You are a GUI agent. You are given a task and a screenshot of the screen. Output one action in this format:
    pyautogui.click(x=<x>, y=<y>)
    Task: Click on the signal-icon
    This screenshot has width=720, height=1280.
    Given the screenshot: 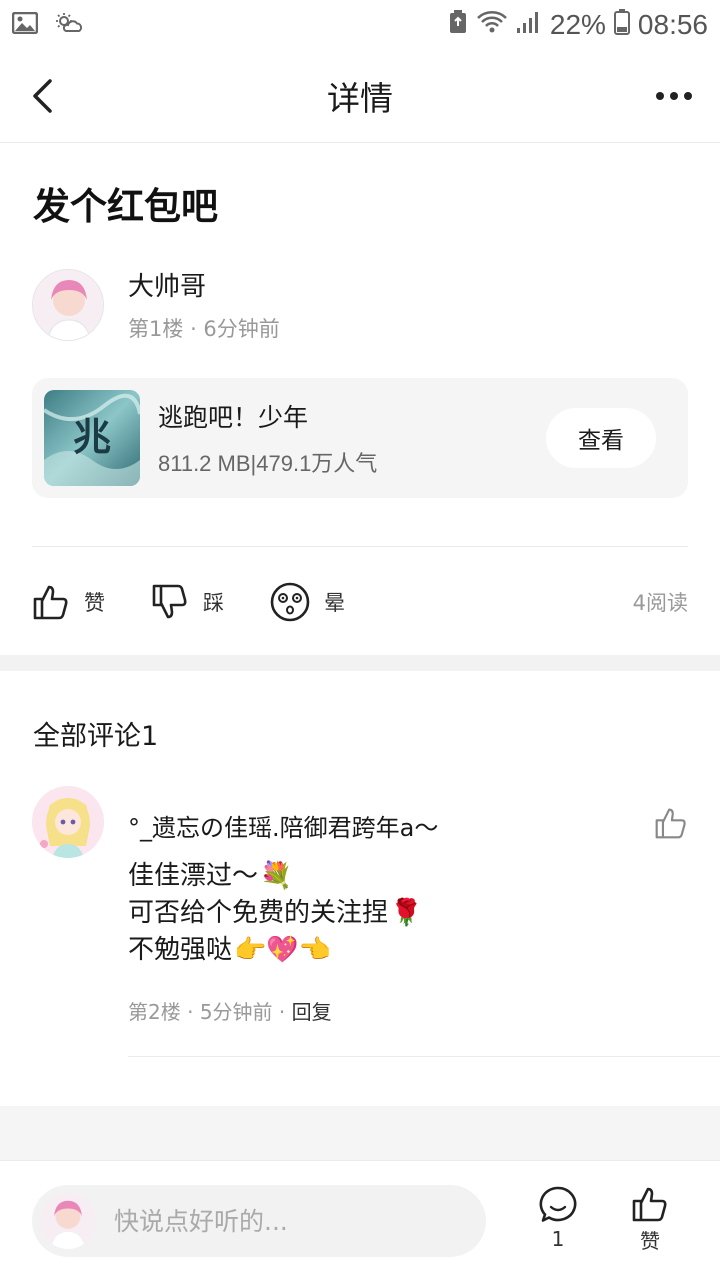 What is the action you would take?
    pyautogui.click(x=529, y=25)
    